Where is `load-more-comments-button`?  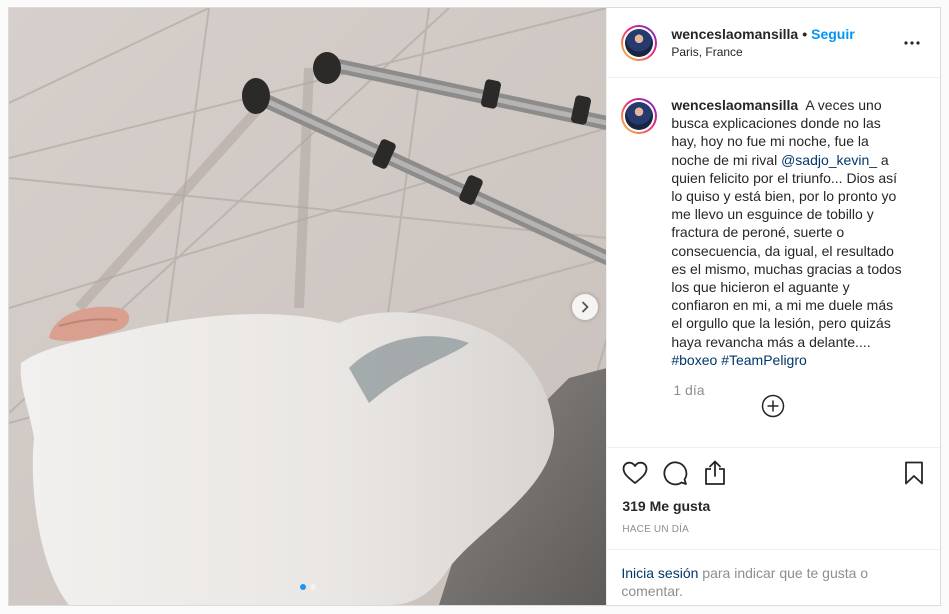 load-more-comments-button is located at coordinates (773, 406).